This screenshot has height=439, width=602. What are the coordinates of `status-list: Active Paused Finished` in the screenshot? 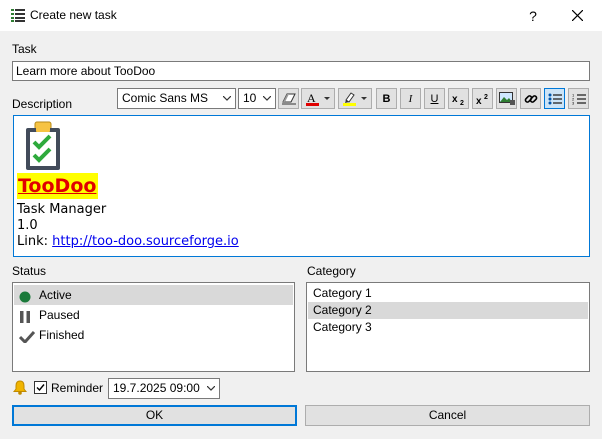 It's located at (153, 327).